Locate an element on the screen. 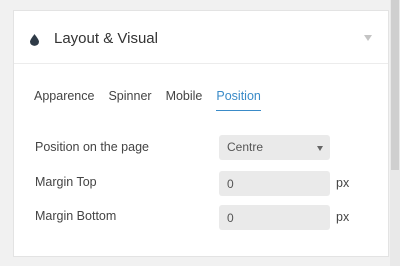 The height and width of the screenshot is (266, 400). triangle-down-icon is located at coordinates (368, 38).